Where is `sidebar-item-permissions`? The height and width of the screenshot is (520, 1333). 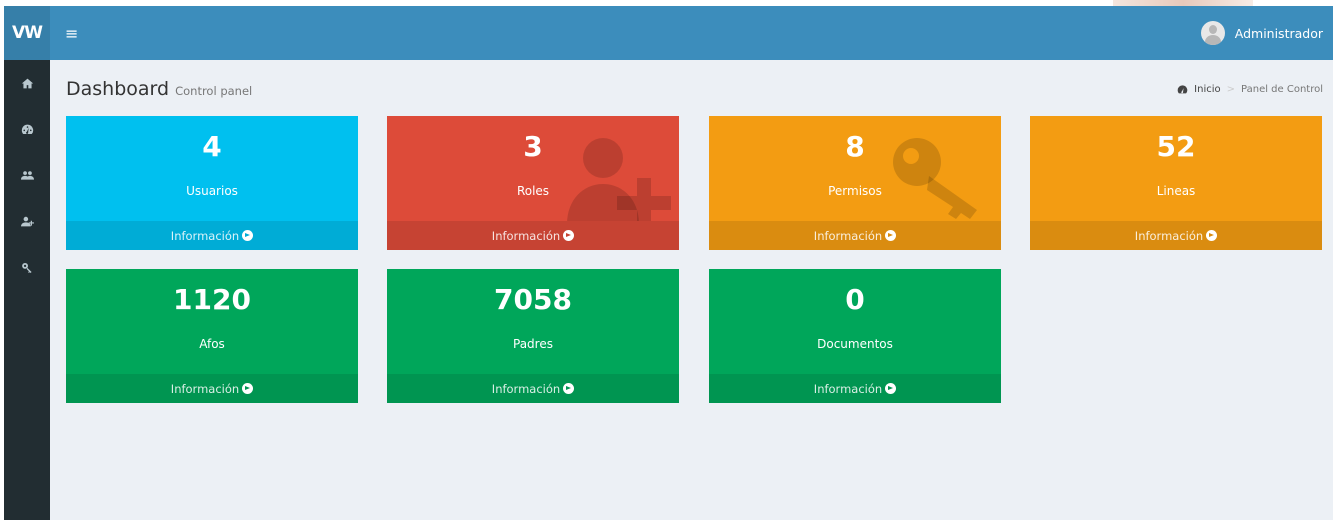 sidebar-item-permissions is located at coordinates (27, 267).